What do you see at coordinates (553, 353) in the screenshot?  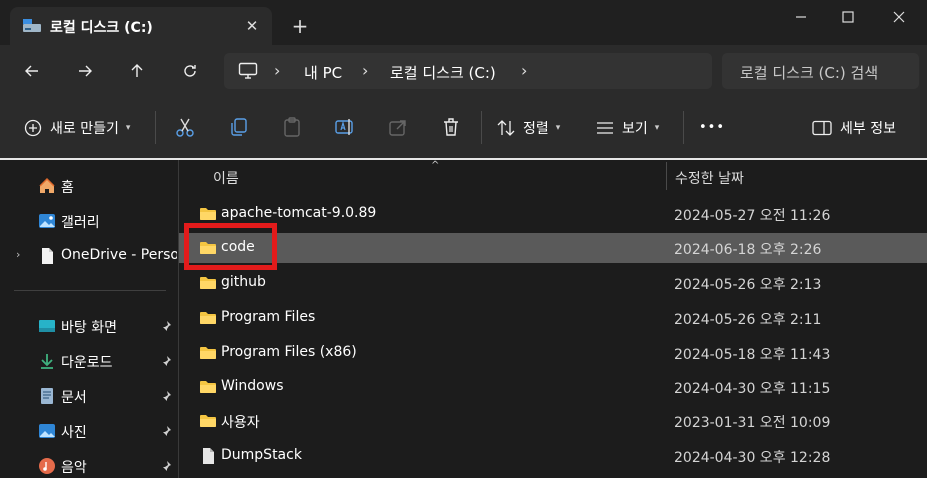 I see `file-row-program-files-x86: Program Files (x86) 2024-05-18 오후 11:43` at bounding box center [553, 353].